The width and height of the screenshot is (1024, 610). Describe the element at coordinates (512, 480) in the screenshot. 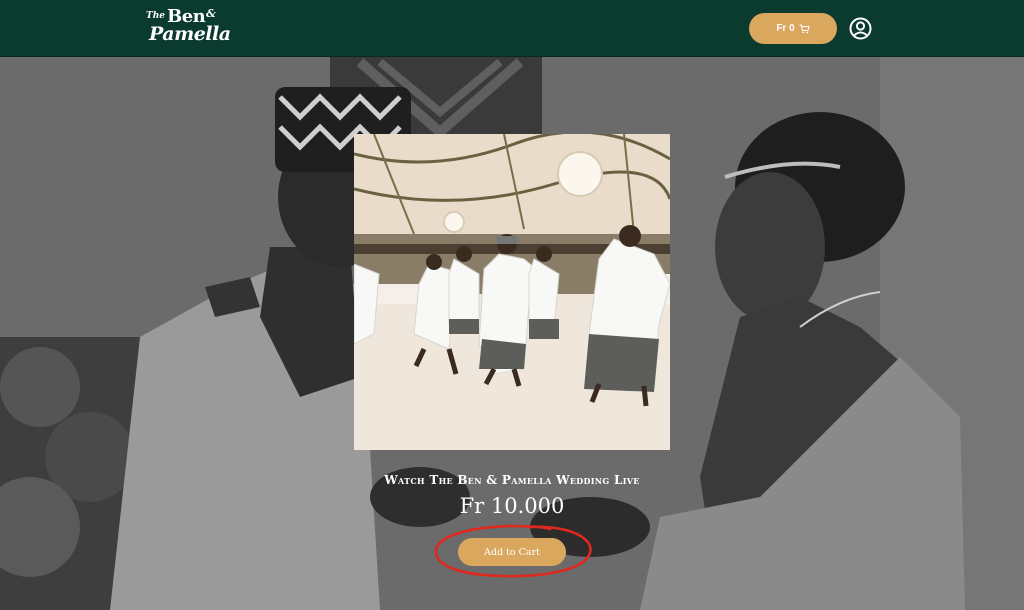

I see `product-title: Watch The Ben & Pamella Wedding Live` at that location.